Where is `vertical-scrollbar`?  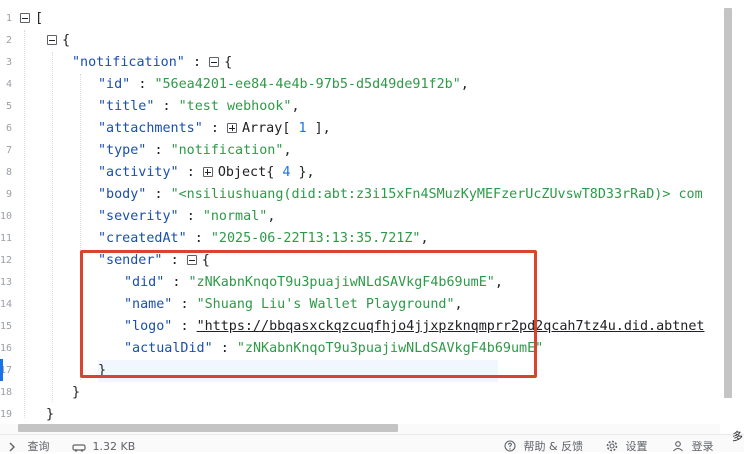
vertical-scrollbar is located at coordinates (732, 212).